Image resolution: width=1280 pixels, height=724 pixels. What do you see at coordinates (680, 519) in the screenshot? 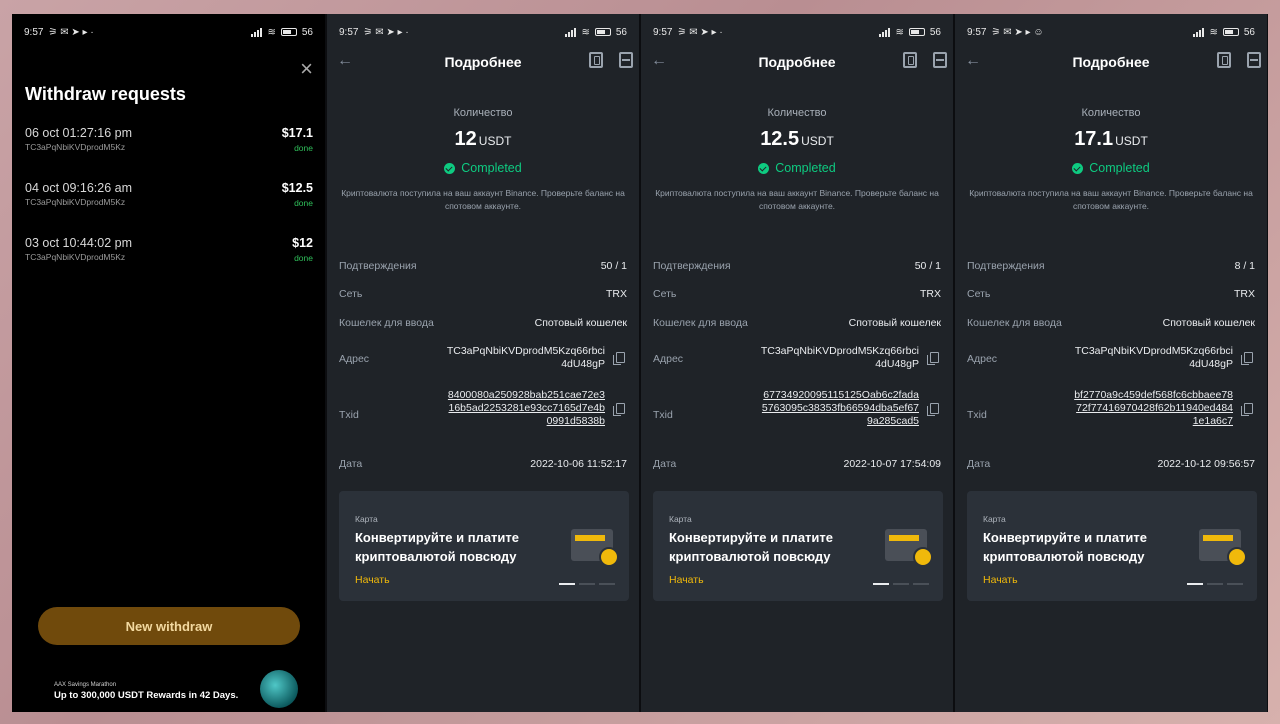
I see `card-kicker: Карта` at bounding box center [680, 519].